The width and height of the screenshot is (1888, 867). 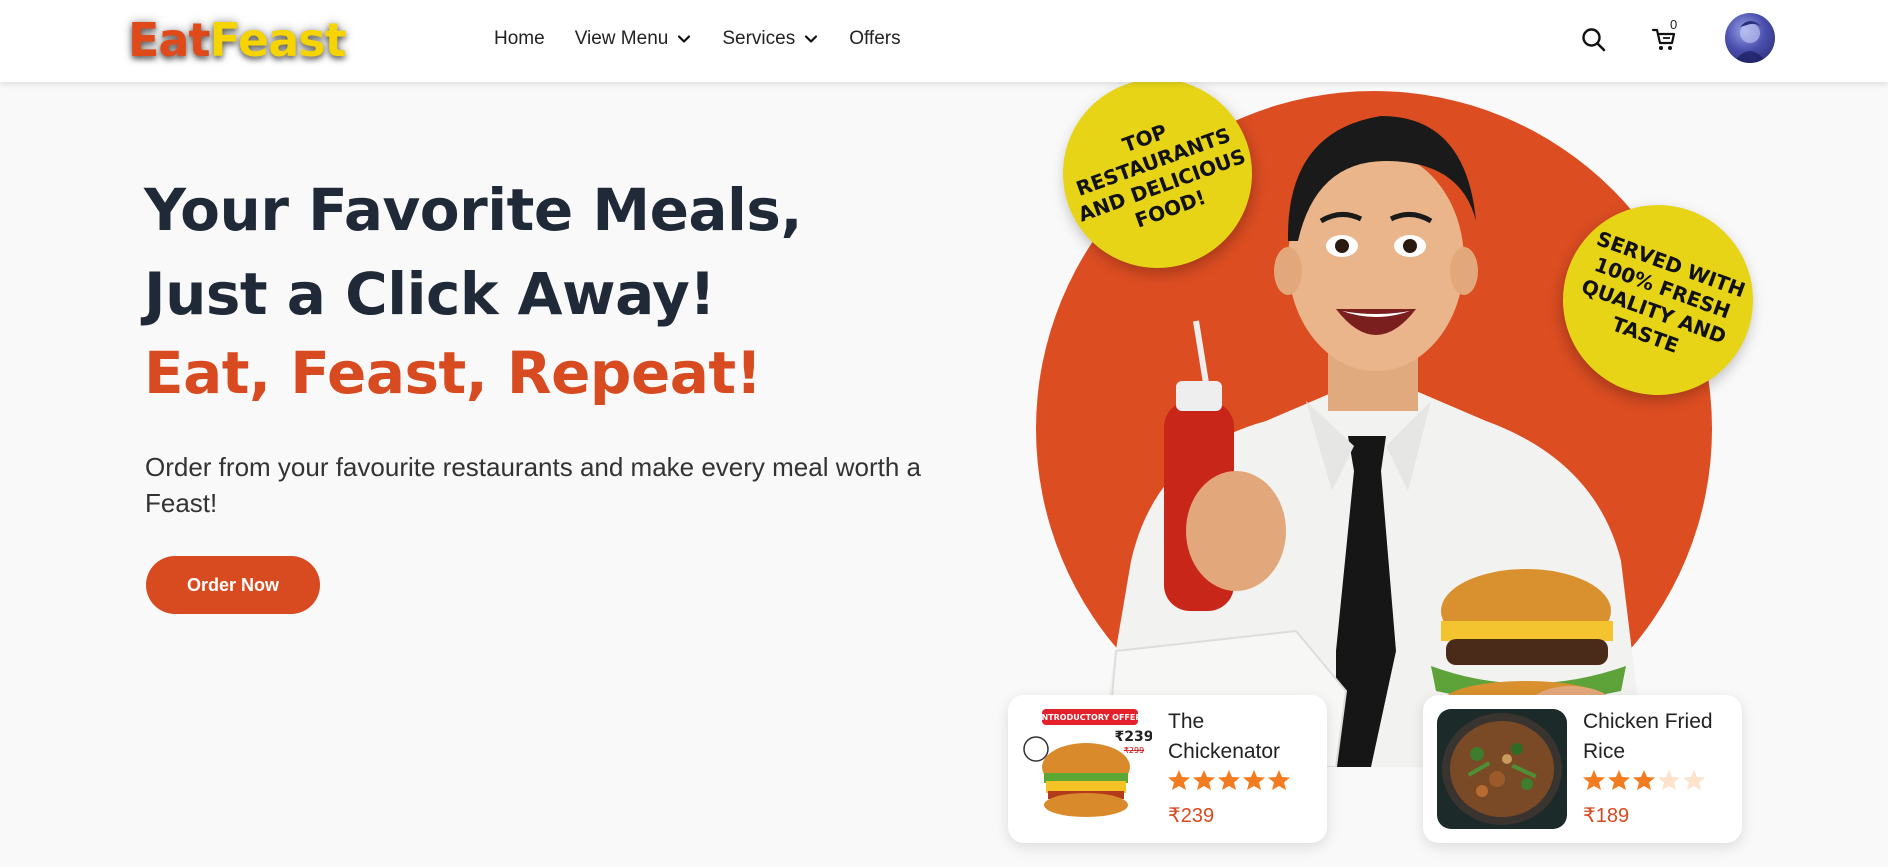 What do you see at coordinates (759, 38) in the screenshot?
I see `nav-services-label: Services` at bounding box center [759, 38].